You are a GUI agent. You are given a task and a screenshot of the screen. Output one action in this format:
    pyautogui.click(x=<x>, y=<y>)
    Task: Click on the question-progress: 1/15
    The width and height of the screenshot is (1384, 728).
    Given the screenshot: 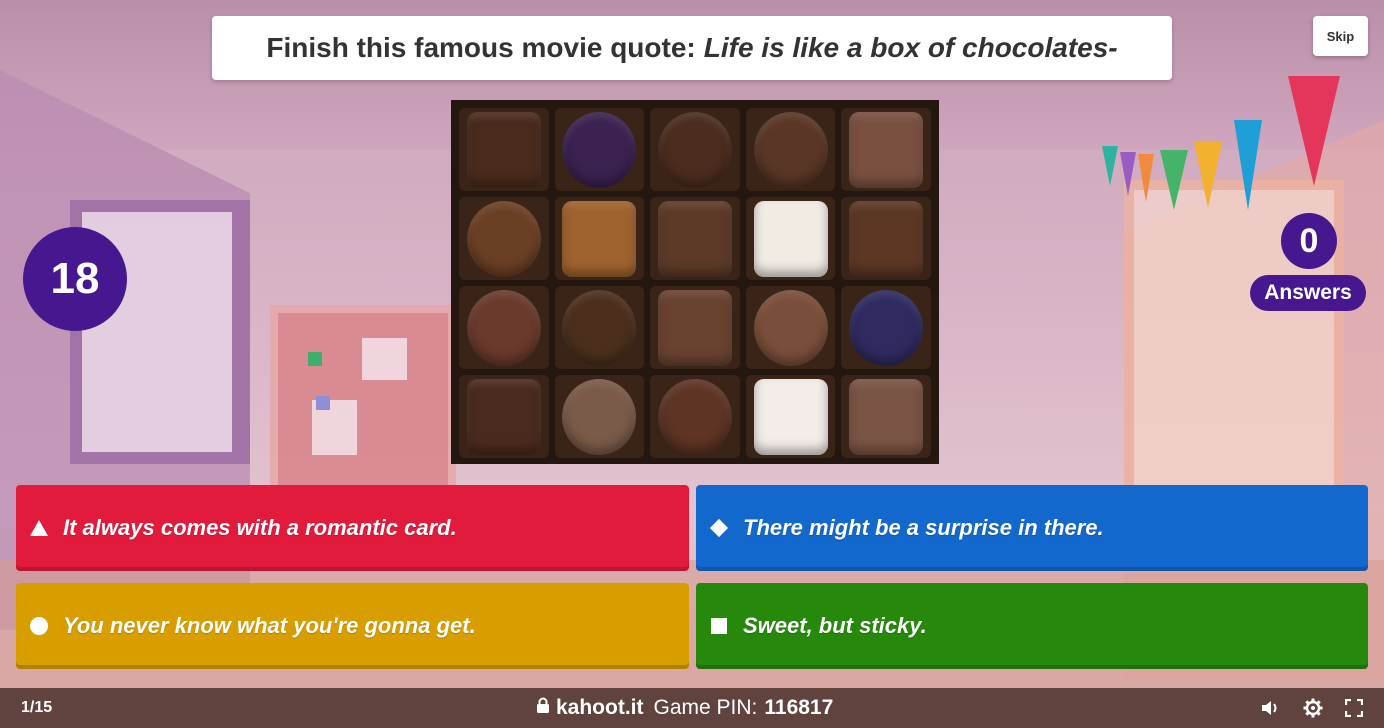 What is the action you would take?
    pyautogui.click(x=37, y=707)
    